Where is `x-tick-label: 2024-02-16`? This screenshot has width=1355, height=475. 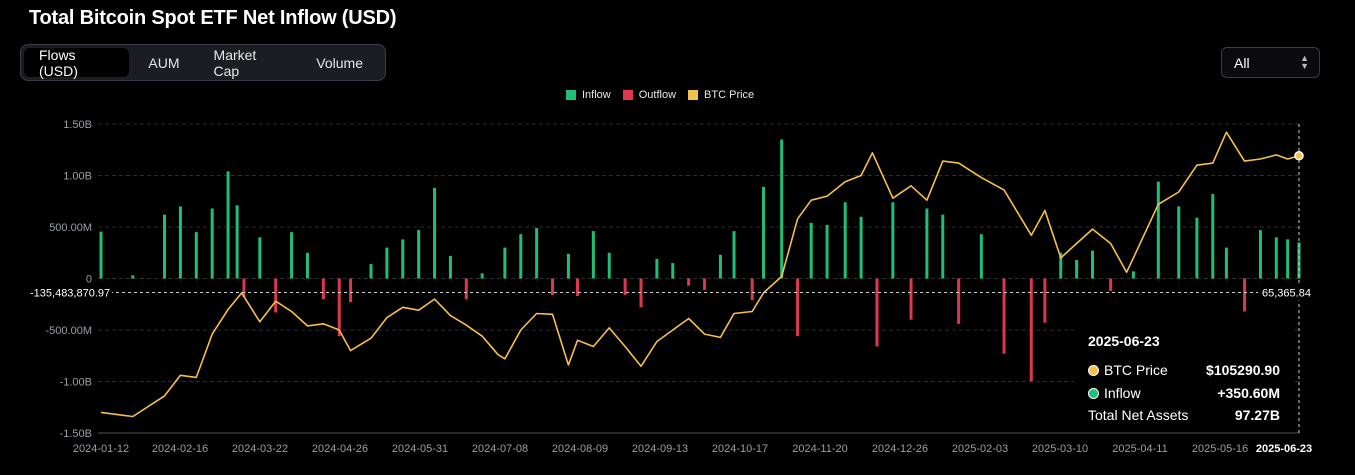 x-tick-label: 2024-02-16 is located at coordinates (180, 449).